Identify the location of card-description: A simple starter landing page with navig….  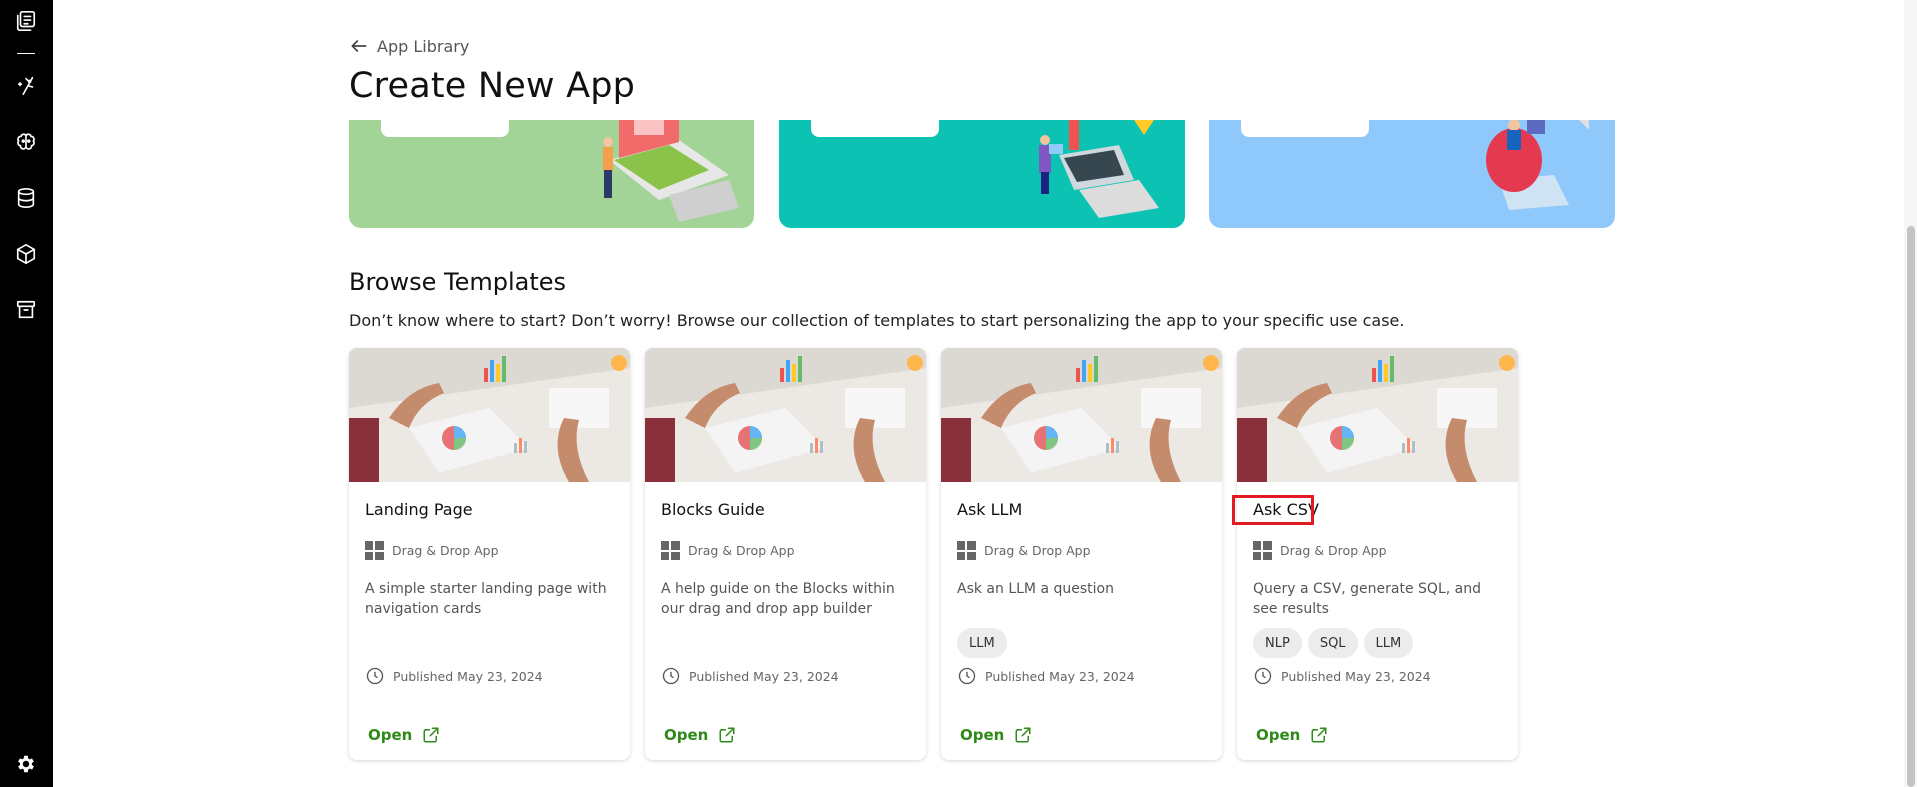
(486, 599).